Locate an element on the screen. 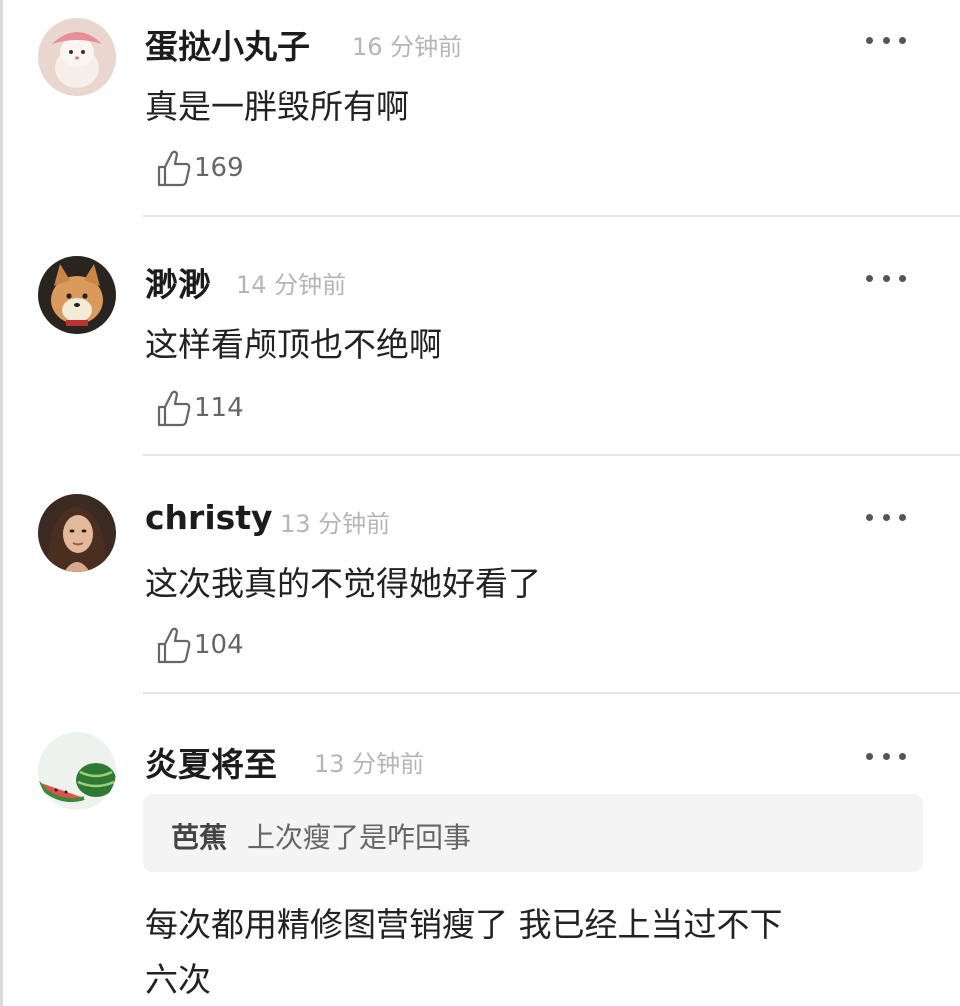 This screenshot has width=960, height=1006. username: 蛋挞小丸子 is located at coordinates (227, 44).